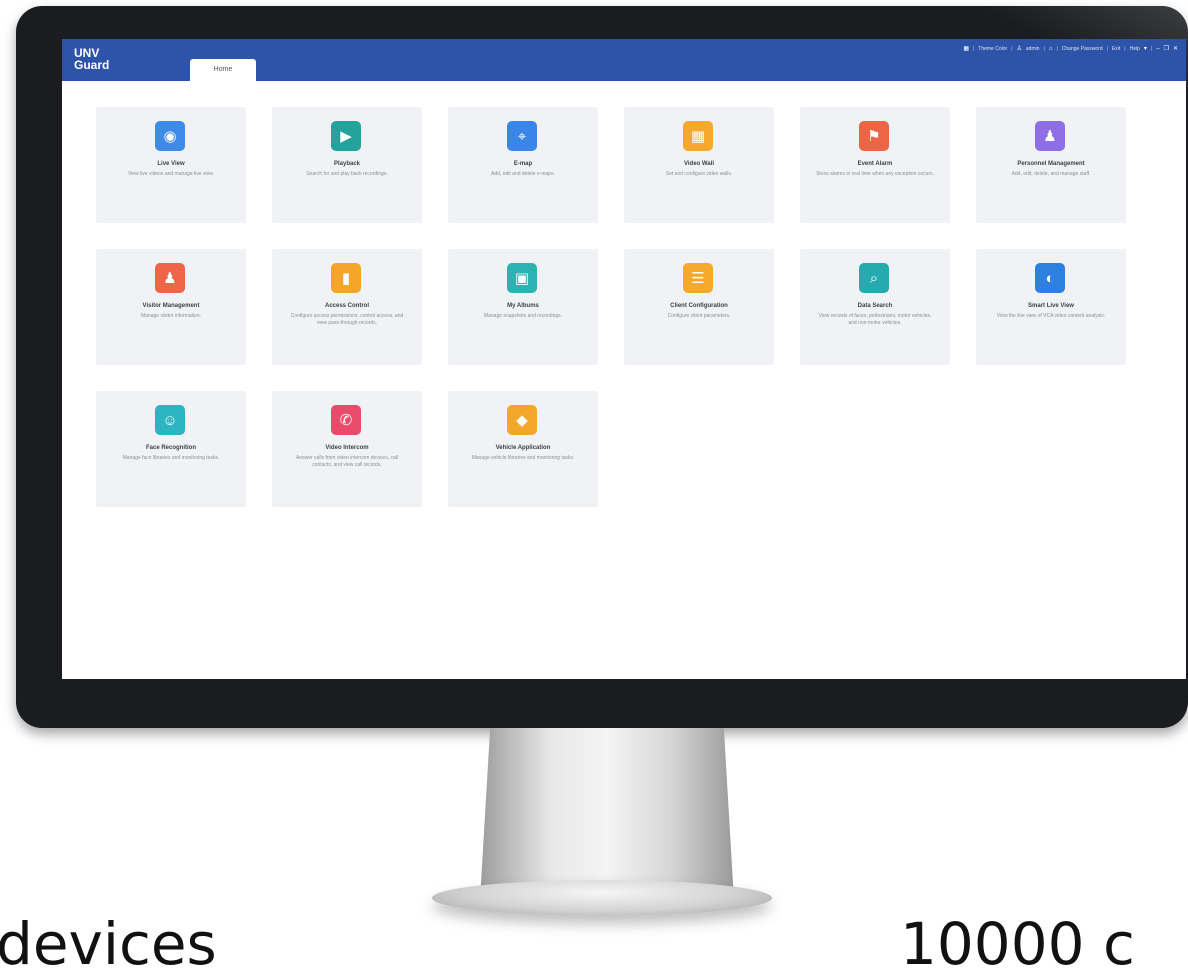  Describe the element at coordinates (874, 278) in the screenshot. I see `search-icon: ⌕` at that location.